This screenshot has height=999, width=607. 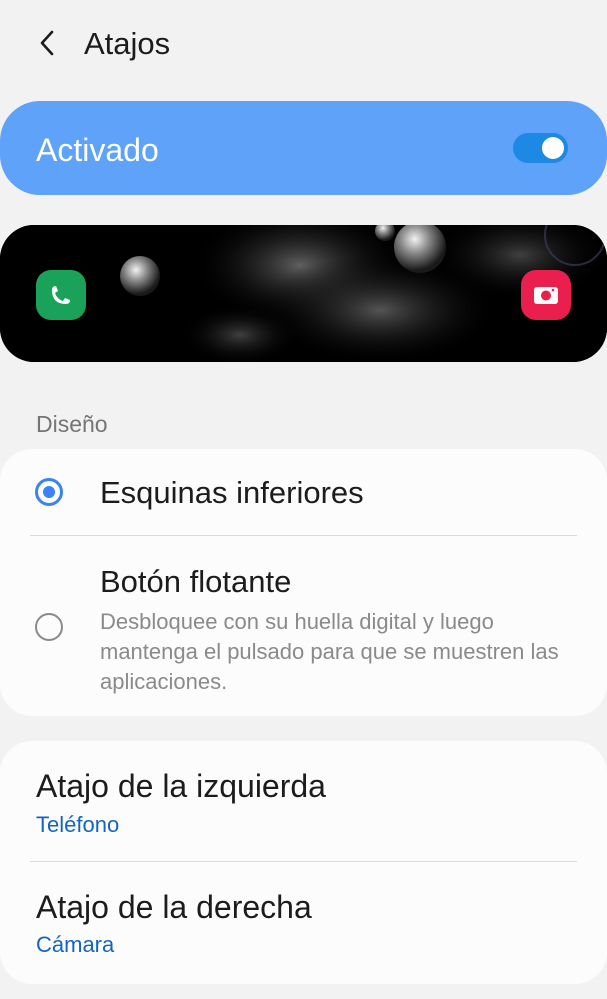 What do you see at coordinates (72, 424) in the screenshot?
I see `design-section-label: Diseño` at bounding box center [72, 424].